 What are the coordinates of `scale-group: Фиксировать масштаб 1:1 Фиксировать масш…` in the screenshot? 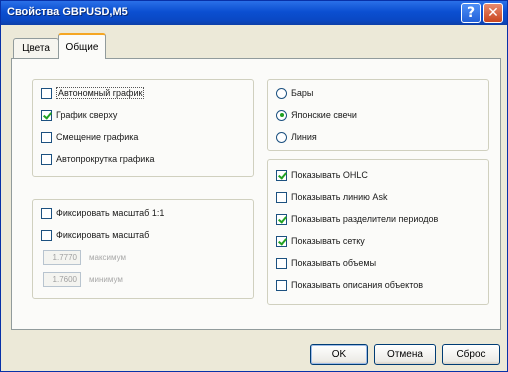 It's located at (143, 249).